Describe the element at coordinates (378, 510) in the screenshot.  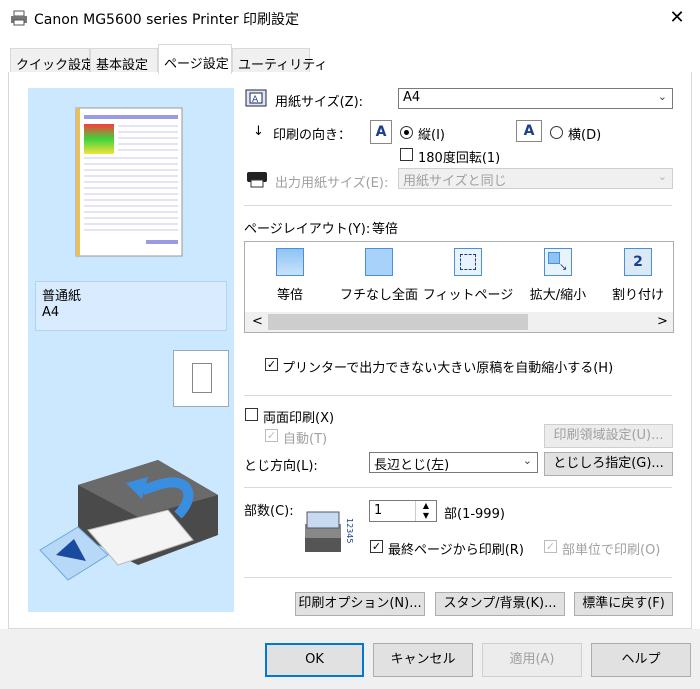
I see `copies-value: 1` at that location.